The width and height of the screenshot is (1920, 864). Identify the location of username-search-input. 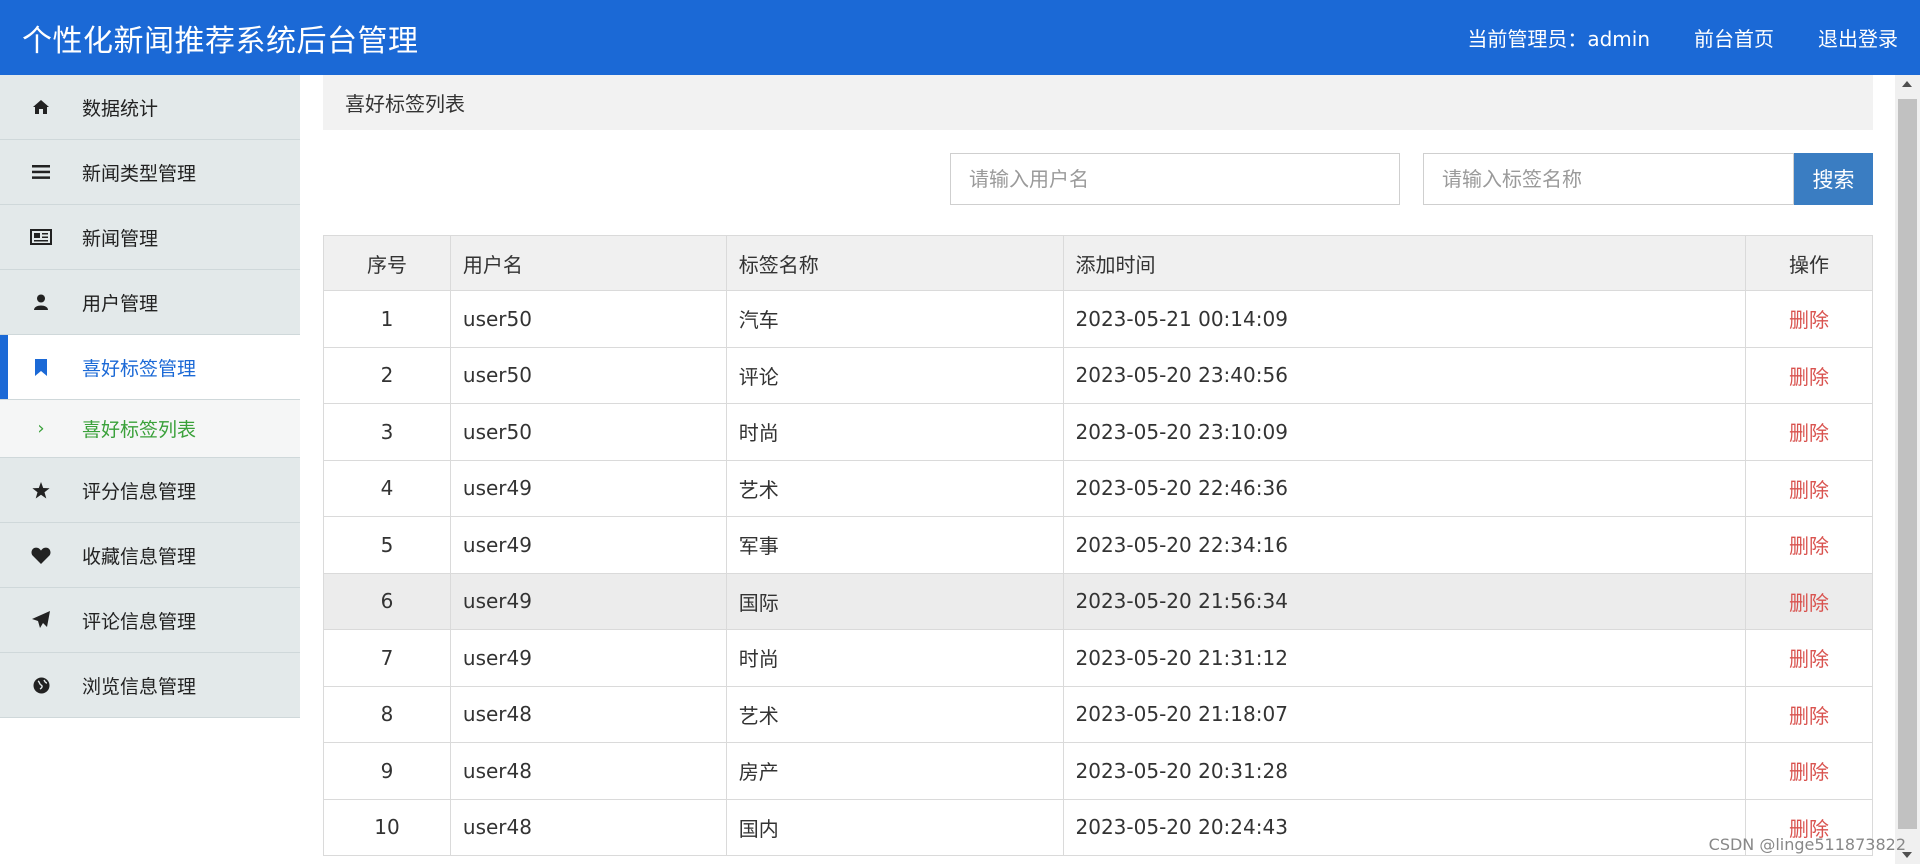
(1175, 179).